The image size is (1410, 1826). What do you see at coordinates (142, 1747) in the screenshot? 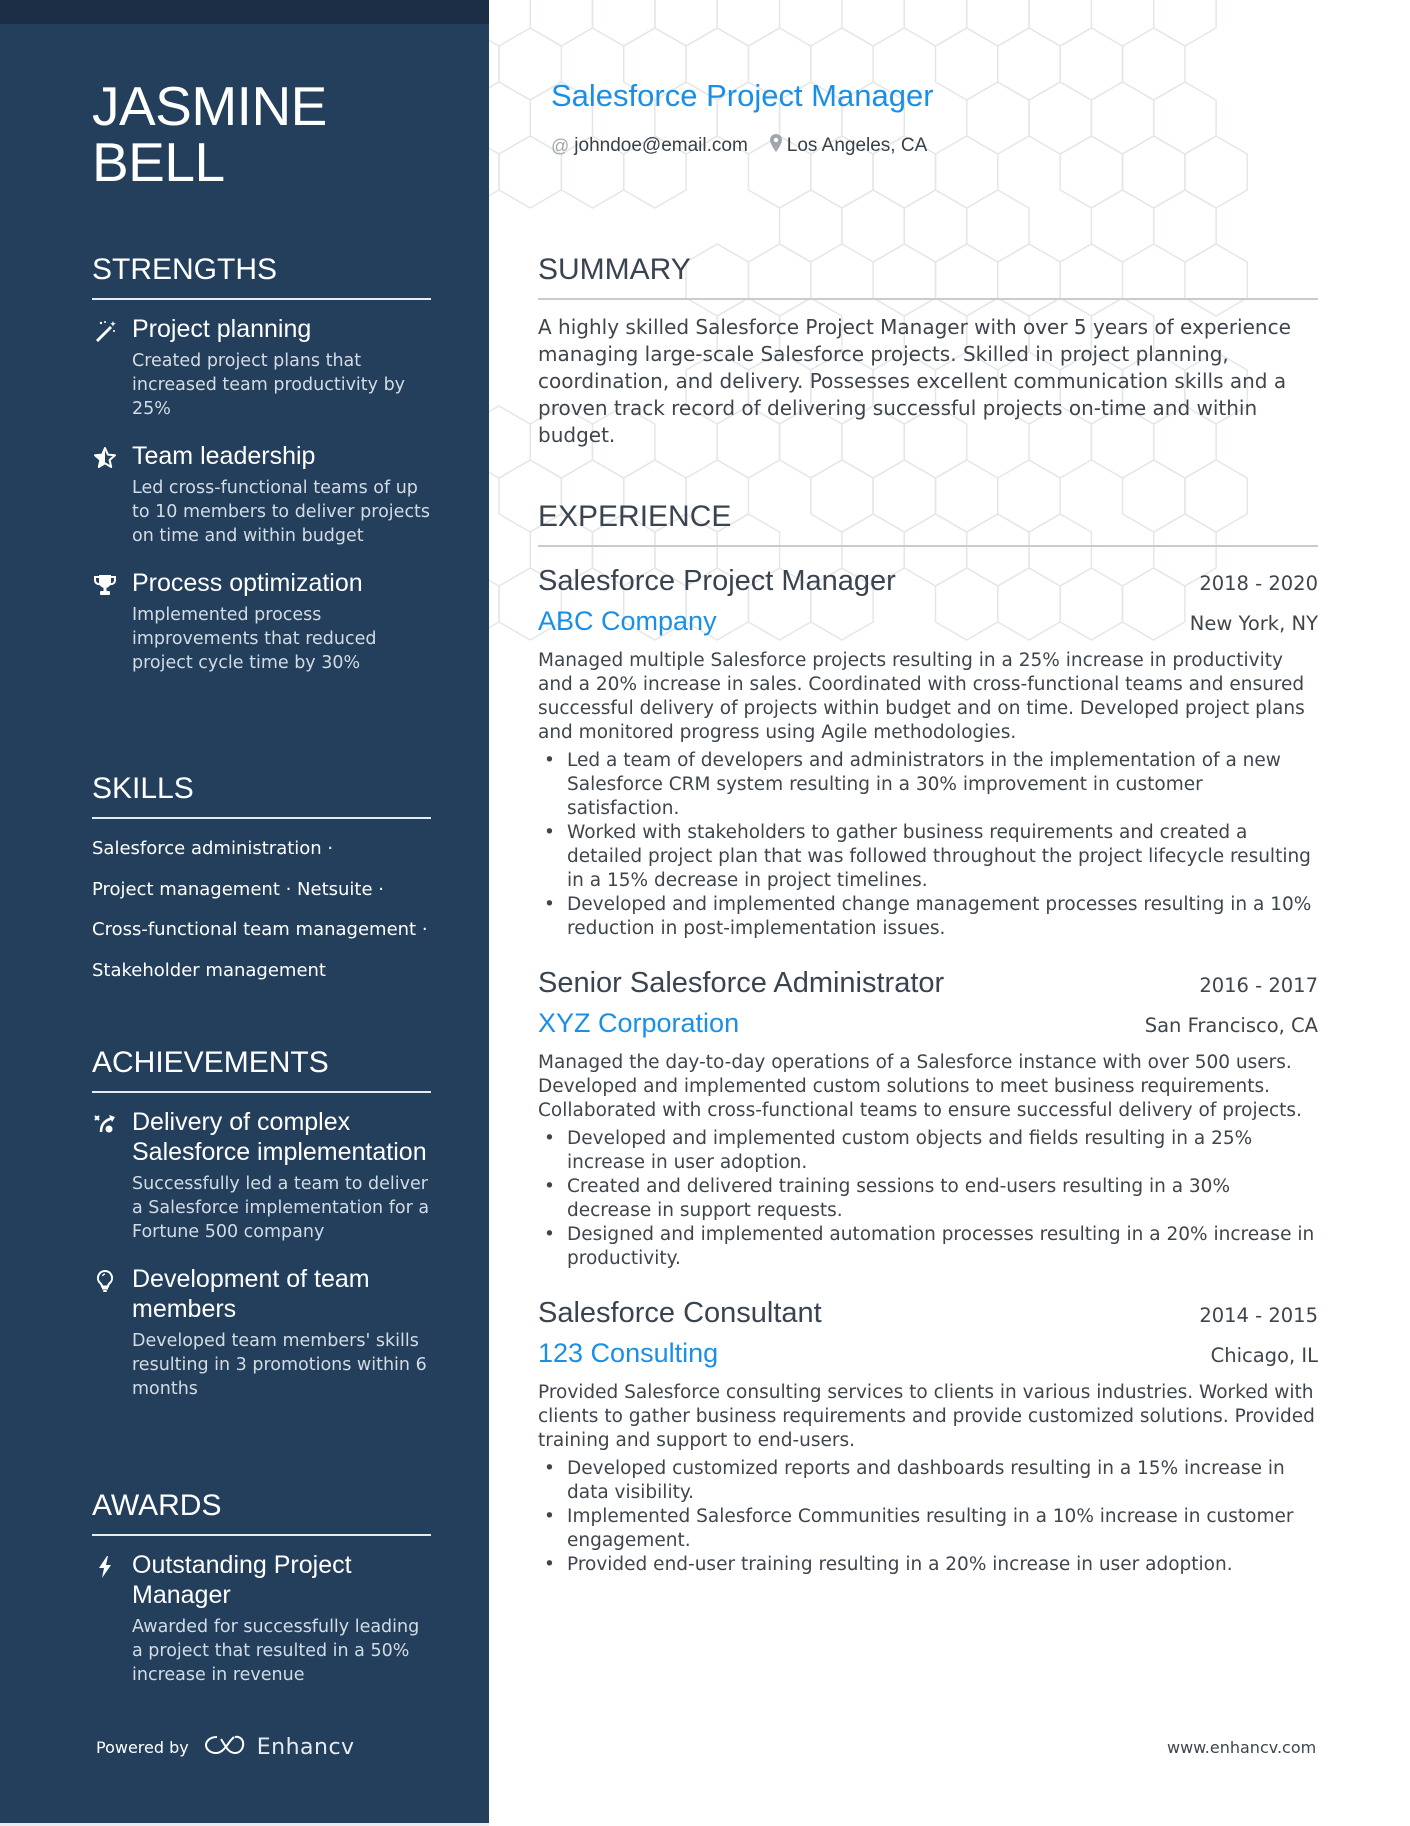
I see `powered-by-label: Powered by` at bounding box center [142, 1747].